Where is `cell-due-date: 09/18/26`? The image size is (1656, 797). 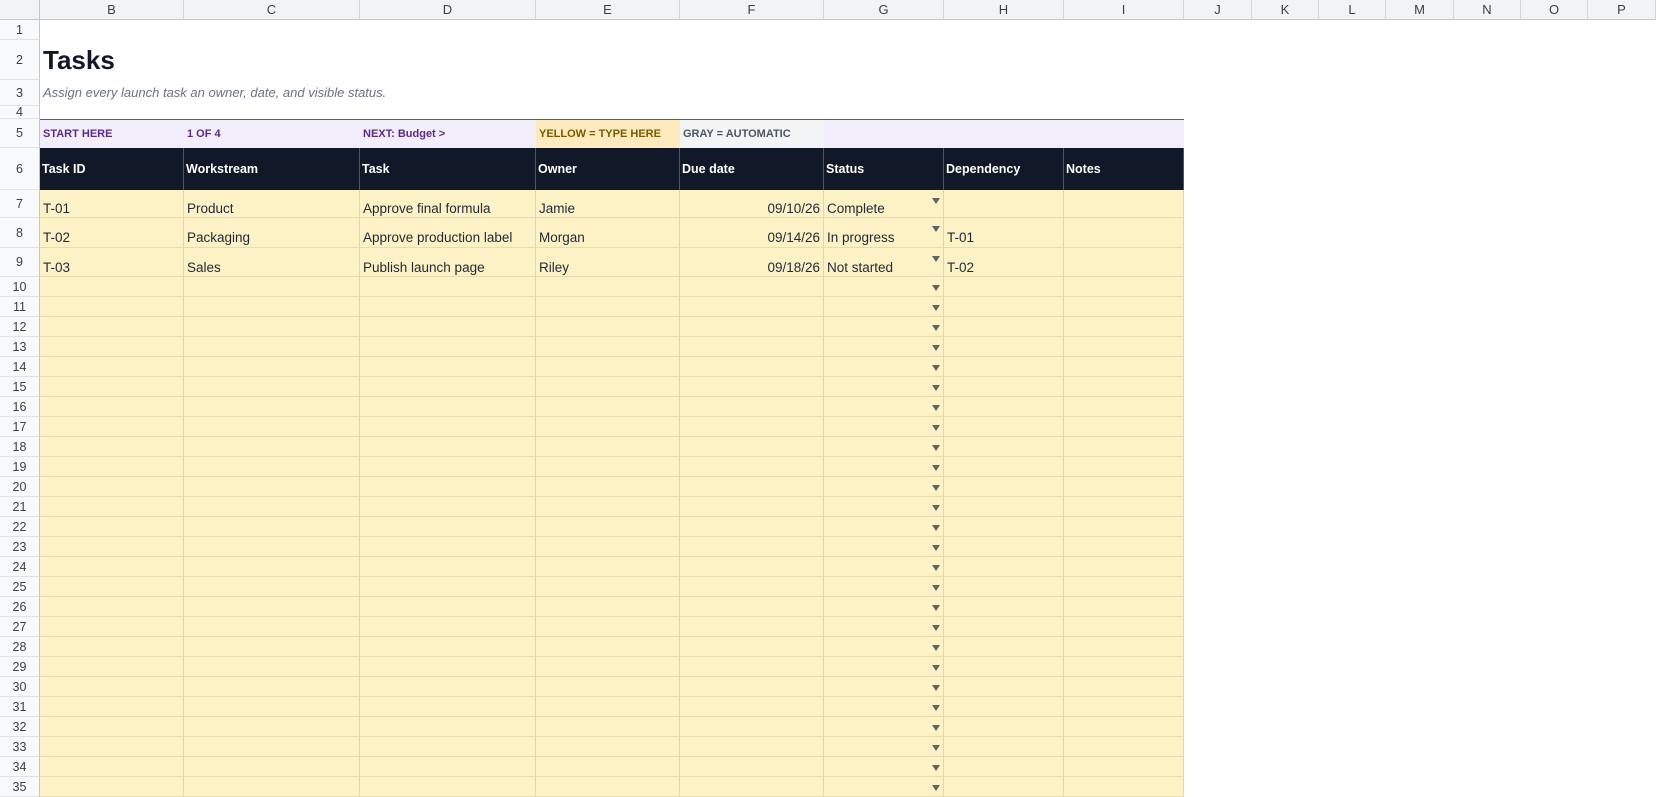
cell-due-date: 09/18/26 is located at coordinates (752, 262).